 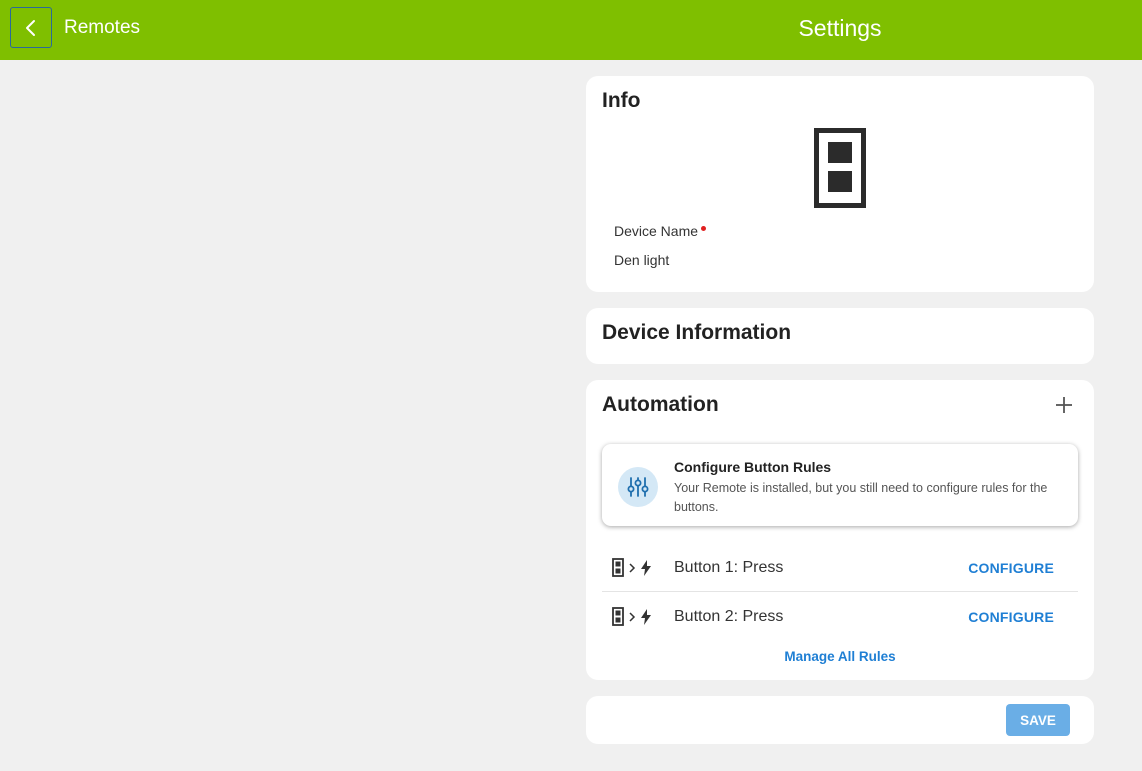 What do you see at coordinates (729, 616) in the screenshot?
I see `rule-label: Button 2: Press` at bounding box center [729, 616].